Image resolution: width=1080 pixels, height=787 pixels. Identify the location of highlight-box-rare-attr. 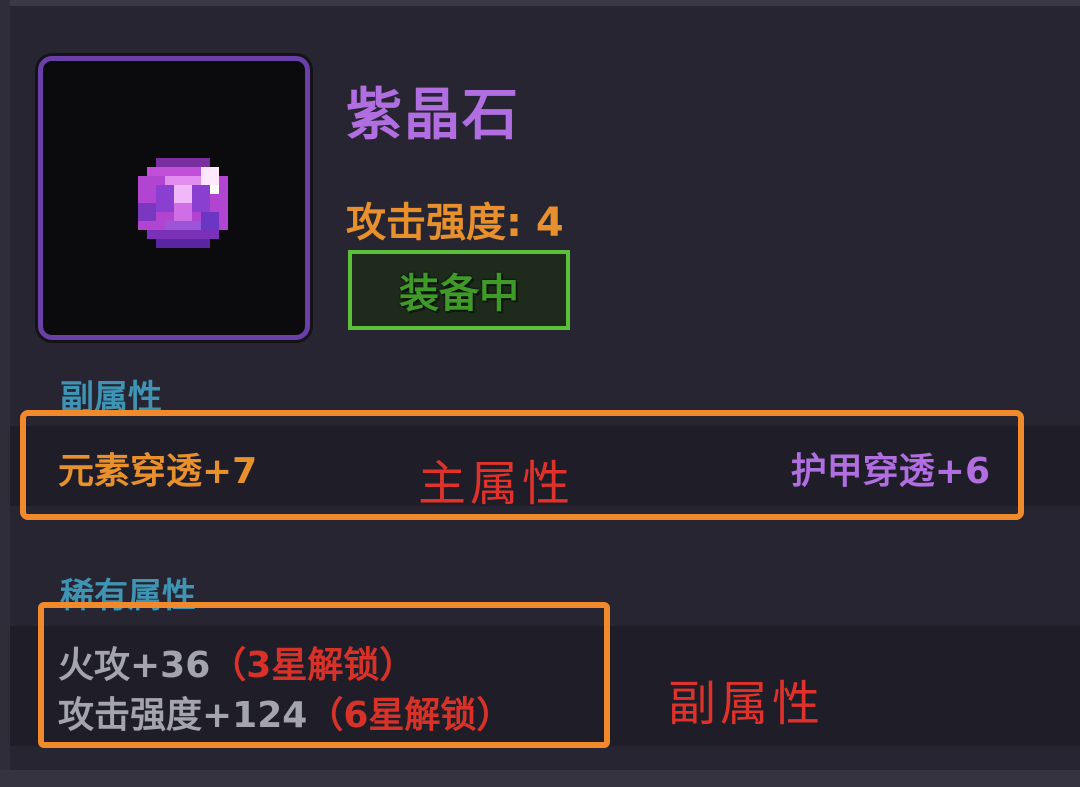
(324, 675).